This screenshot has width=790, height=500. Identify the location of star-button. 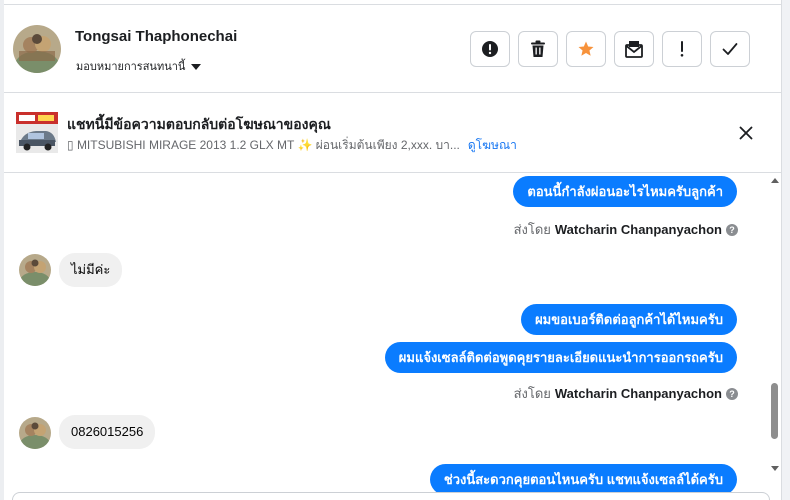
(586, 49).